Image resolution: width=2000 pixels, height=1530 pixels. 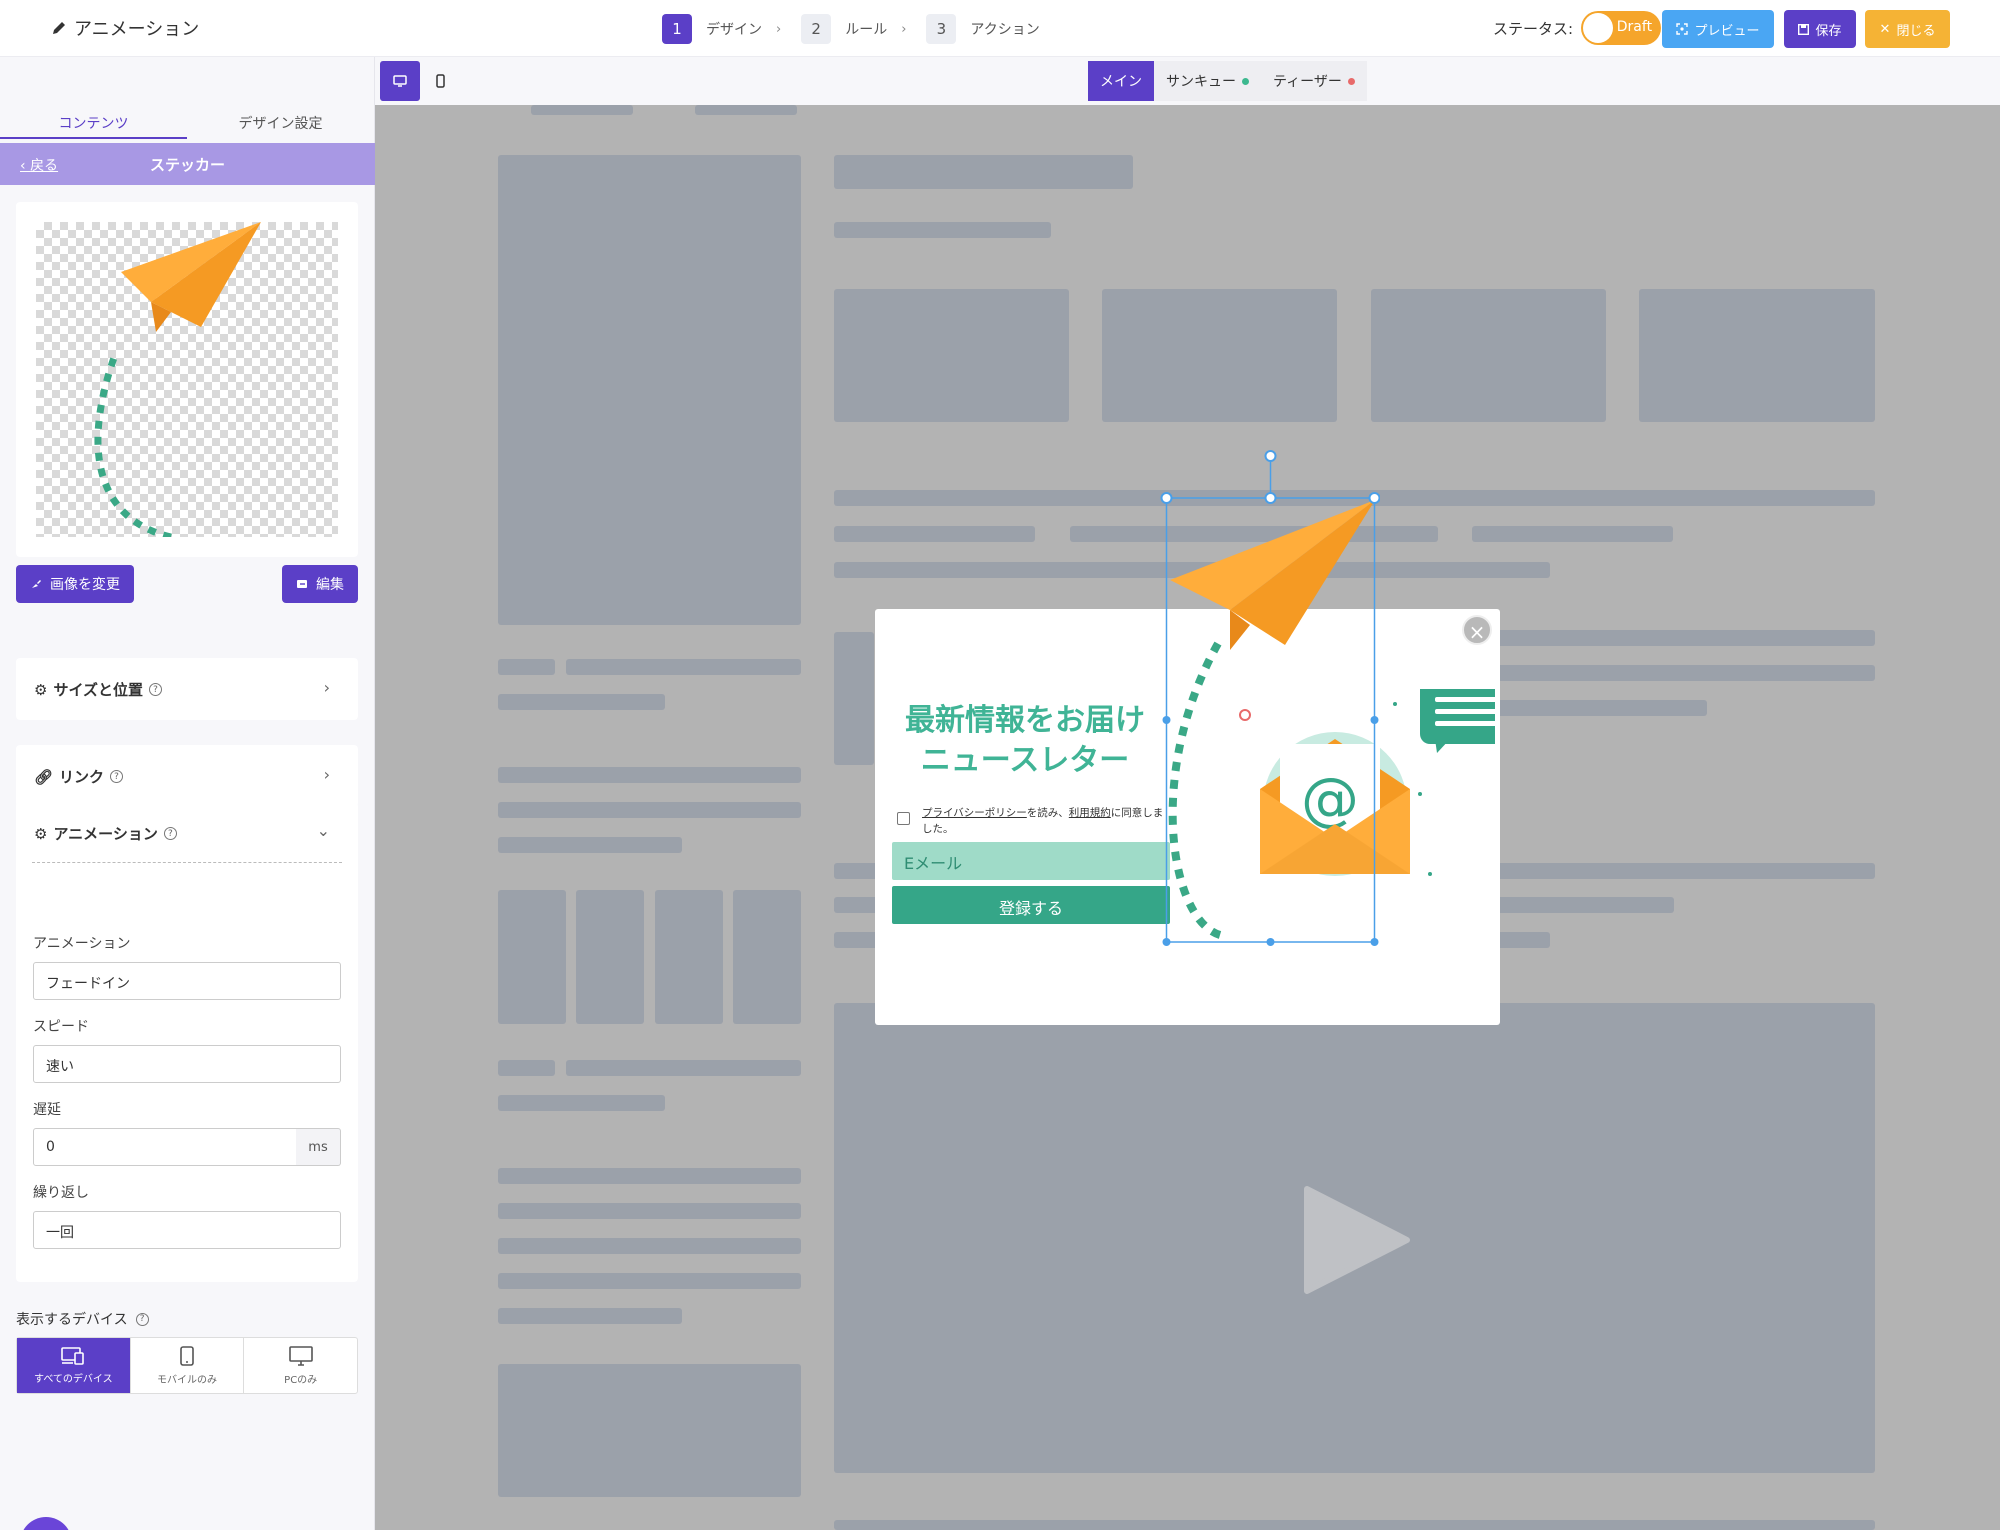 I want to click on subscribe-button: 登録する, so click(x=1031, y=905).